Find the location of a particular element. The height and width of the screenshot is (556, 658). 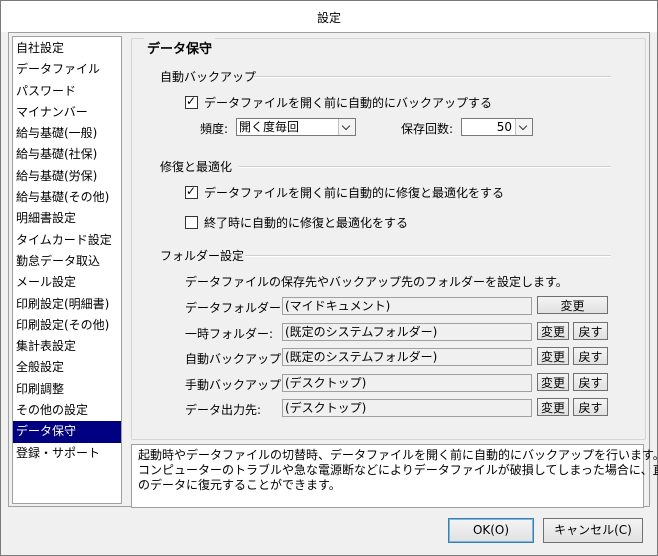

auto-backup-checkbox: データファイルを開く前に自動的にバックアップする is located at coordinates (338, 102).